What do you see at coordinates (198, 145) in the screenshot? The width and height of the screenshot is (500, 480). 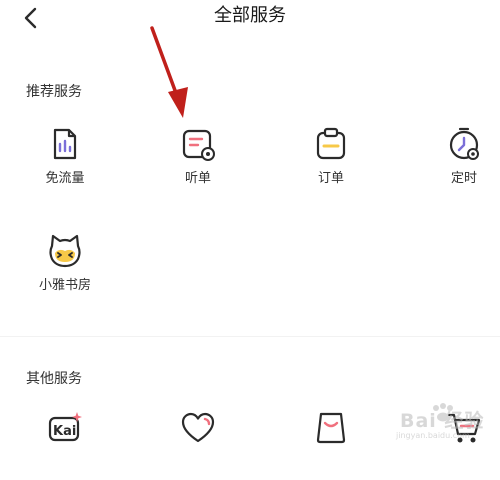 I see `listen-list-icon` at bounding box center [198, 145].